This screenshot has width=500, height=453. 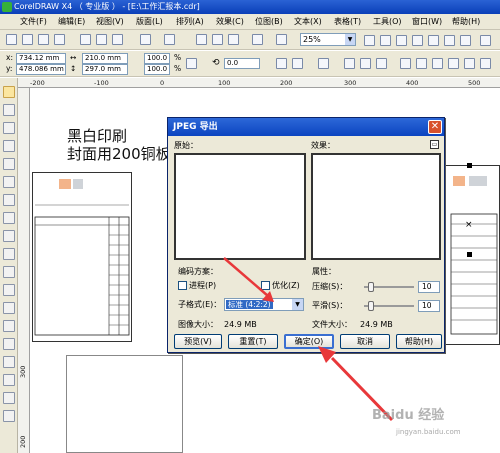 What do you see at coordinates (485, 40) in the screenshot?
I see `options-icon` at bounding box center [485, 40].